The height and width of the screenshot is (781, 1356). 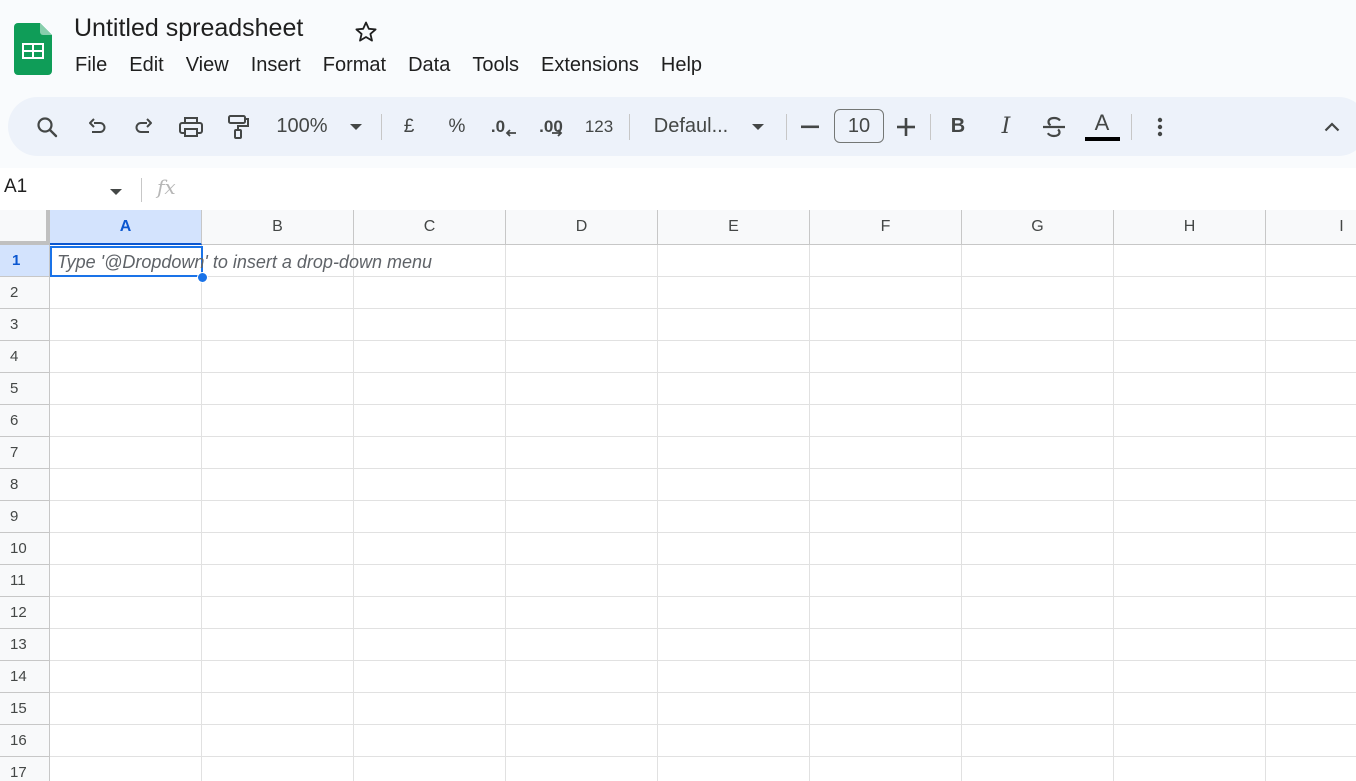 I want to click on cell-e16, so click(x=734, y=741).